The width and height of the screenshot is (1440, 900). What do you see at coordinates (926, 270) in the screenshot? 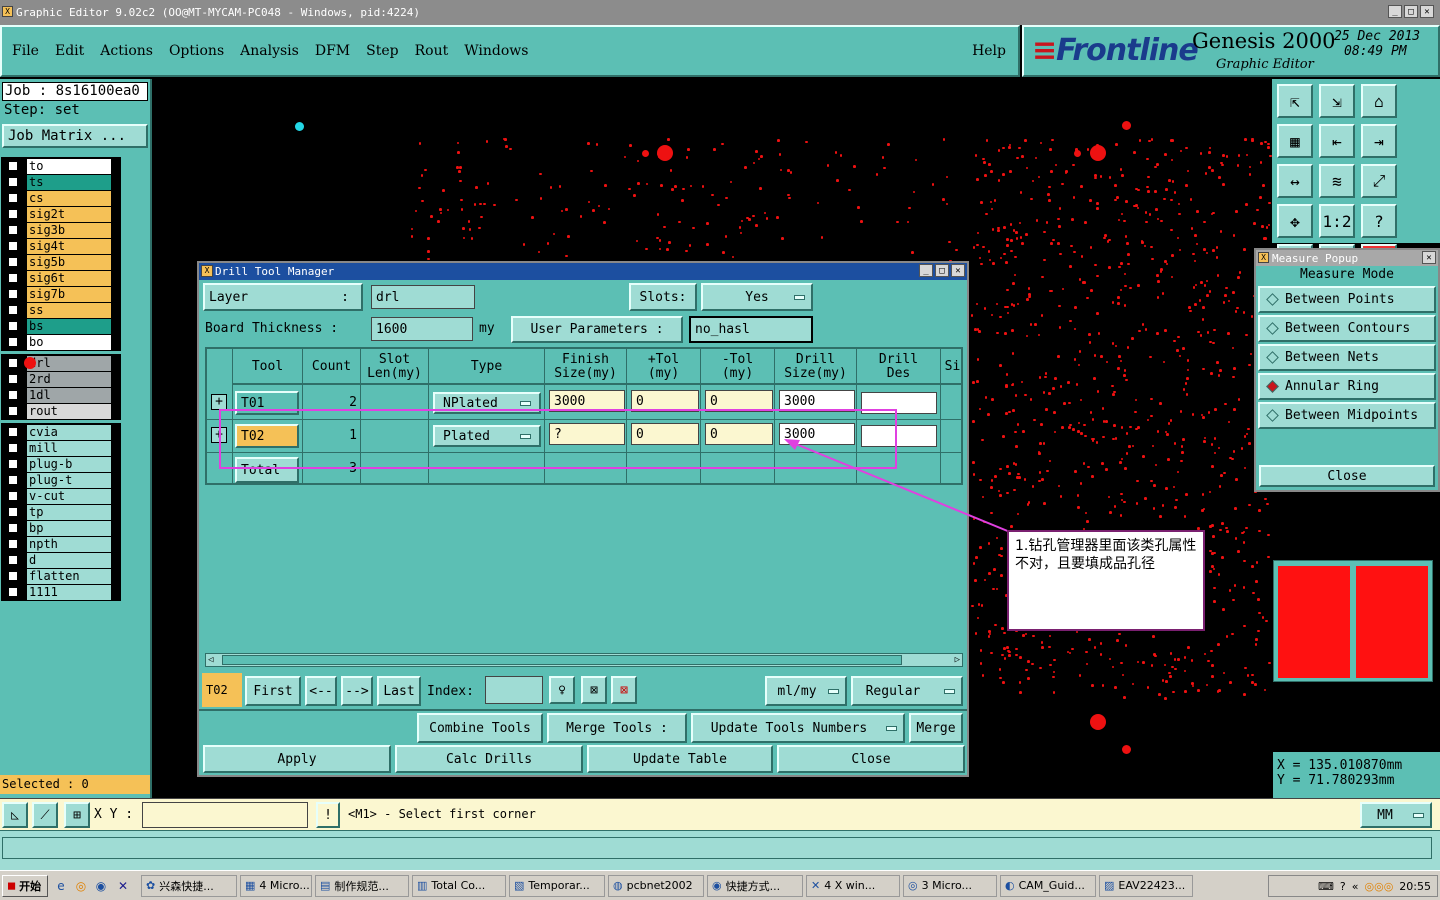
I see `dtm-minimize-button: _` at bounding box center [926, 270].